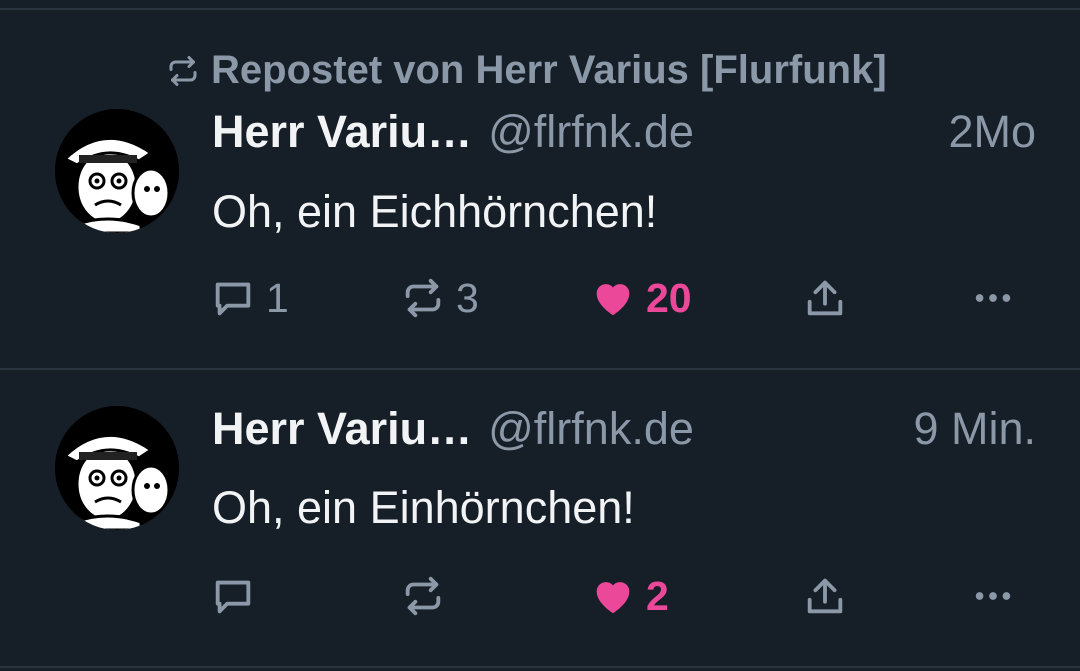 The image size is (1080, 671). What do you see at coordinates (540, 667) in the screenshot?
I see `bottom-divider` at bounding box center [540, 667].